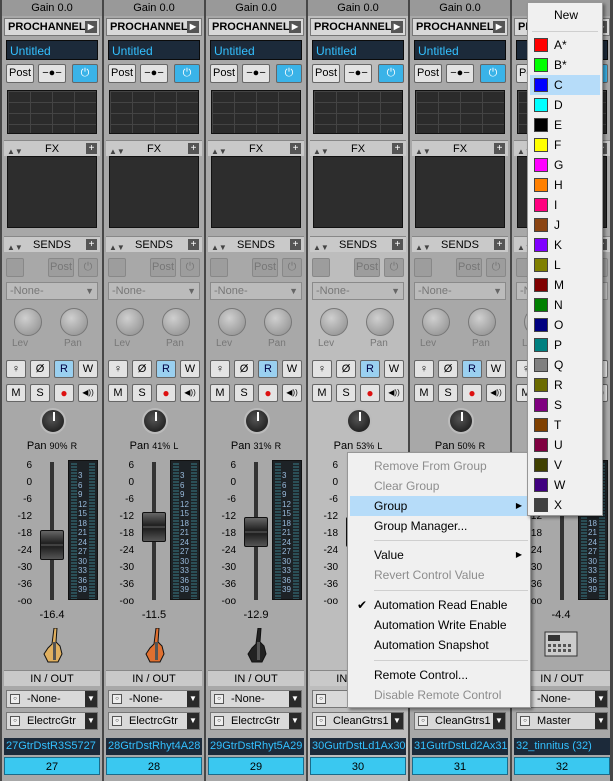 Image resolution: width=613 pixels, height=781 pixels. I want to click on menu-item: Automation Read Enable ✔, so click(439, 605).